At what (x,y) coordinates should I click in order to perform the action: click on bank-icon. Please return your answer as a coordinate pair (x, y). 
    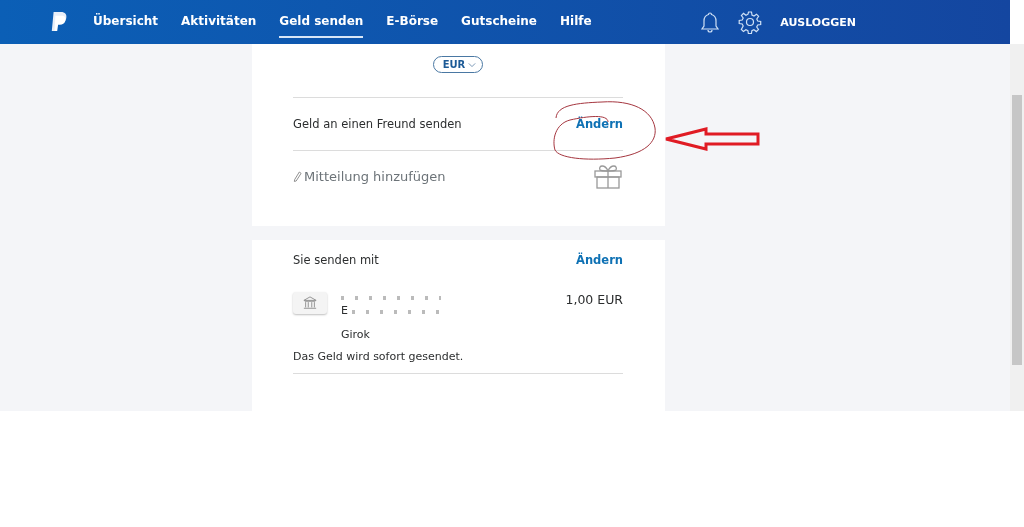
    Looking at the image, I should click on (310, 303).